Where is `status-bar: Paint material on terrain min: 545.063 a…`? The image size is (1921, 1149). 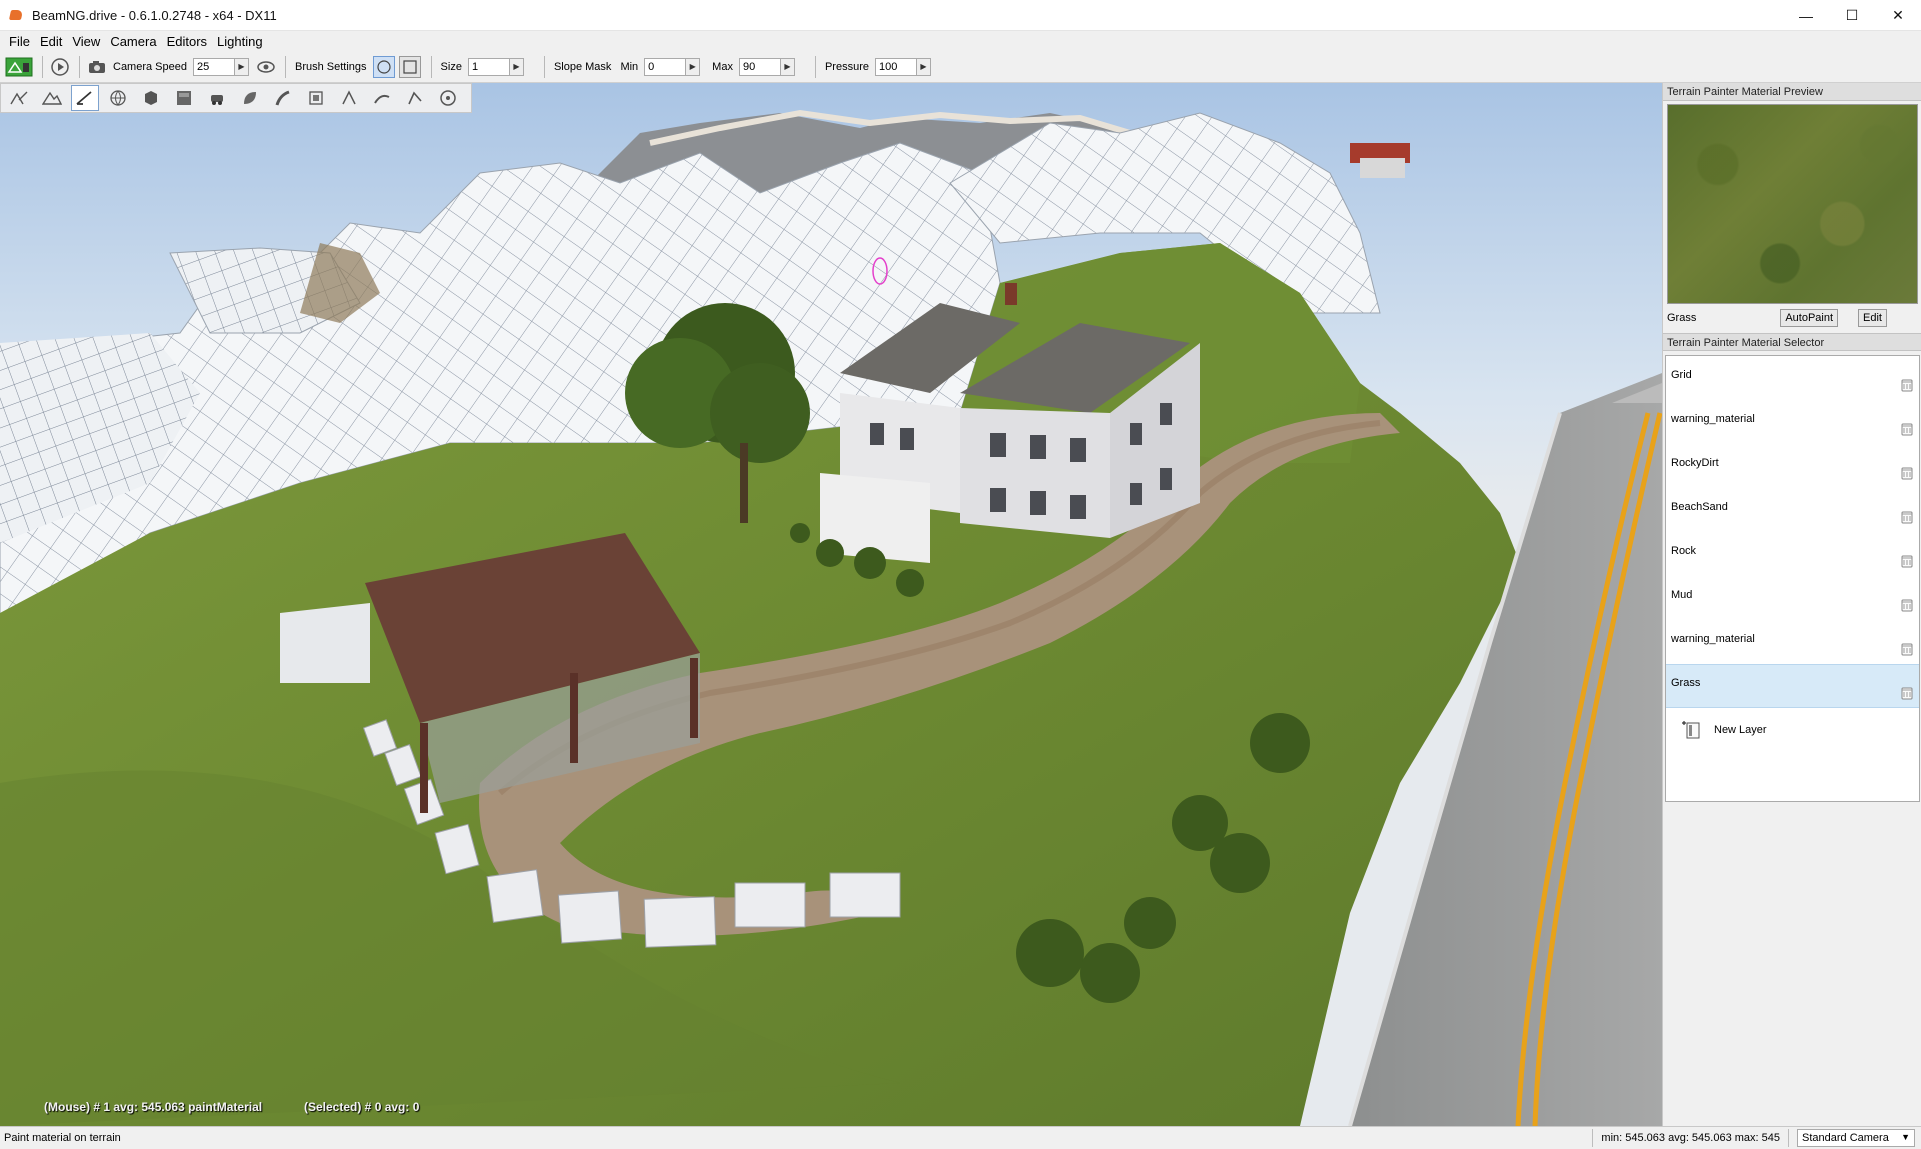
status-bar: Paint material on terrain min: 545.063 a… is located at coordinates (960, 1137).